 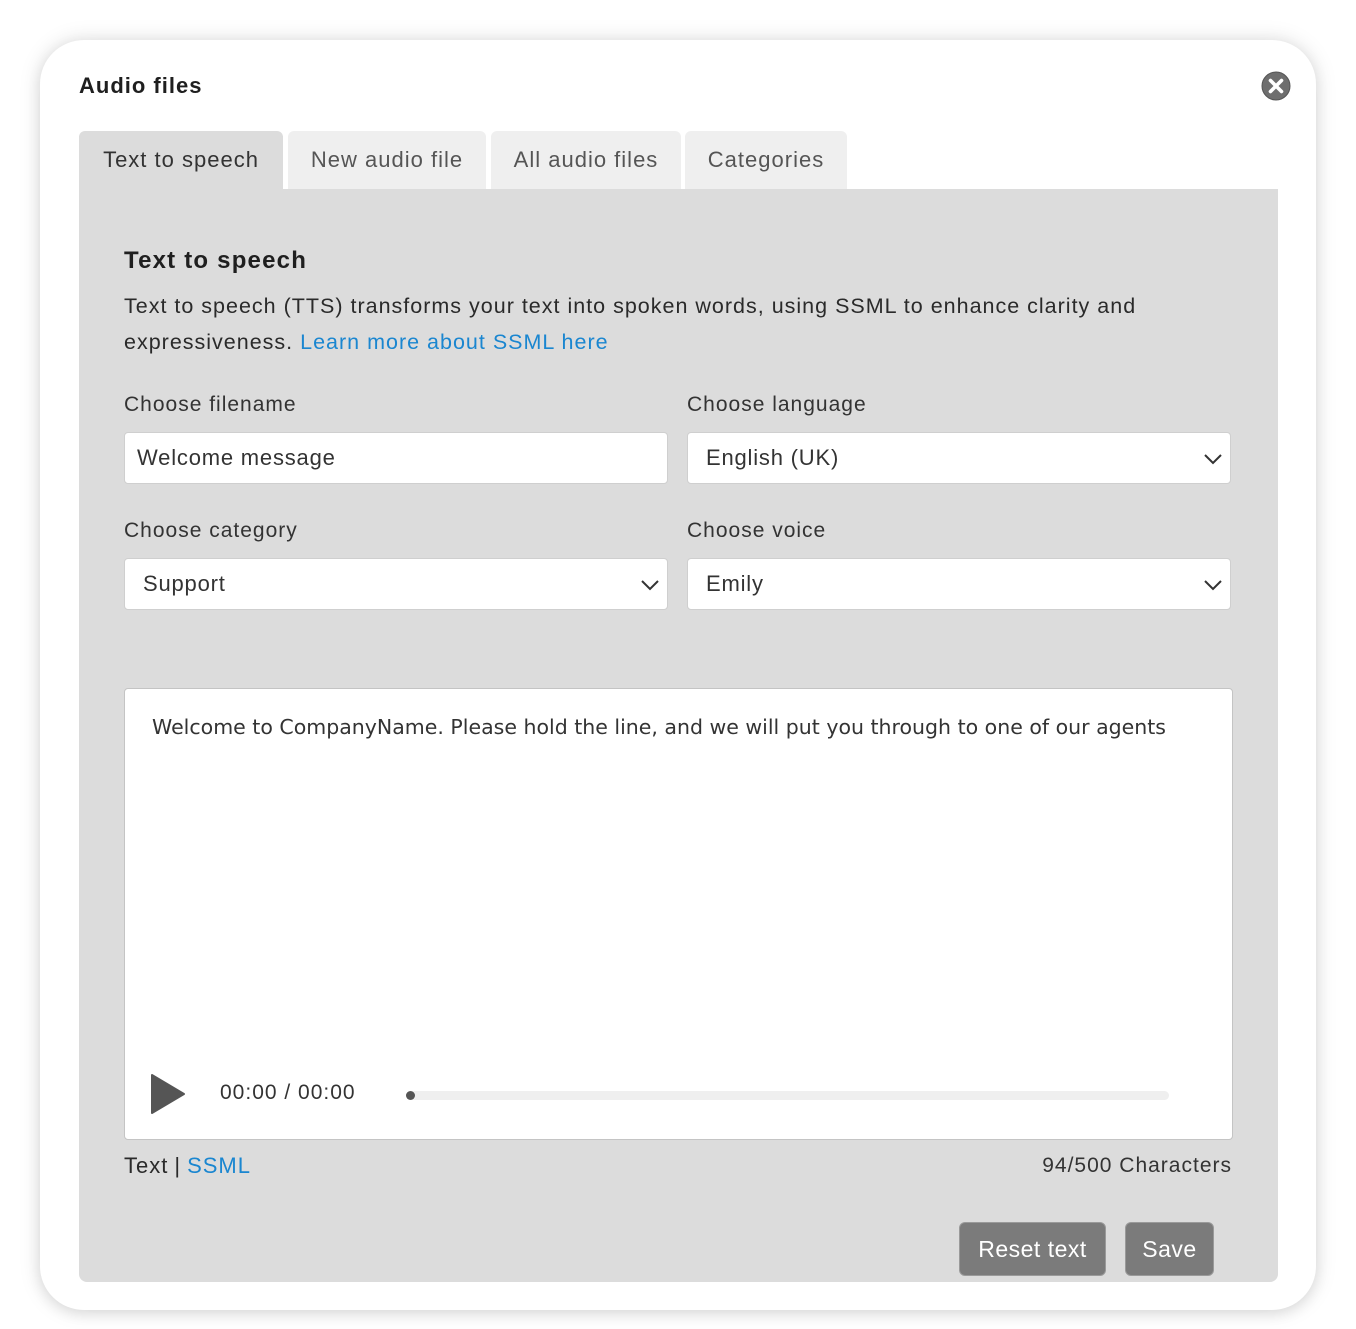 I want to click on editor-mode-switch: Text | SSML, so click(x=187, y=1166).